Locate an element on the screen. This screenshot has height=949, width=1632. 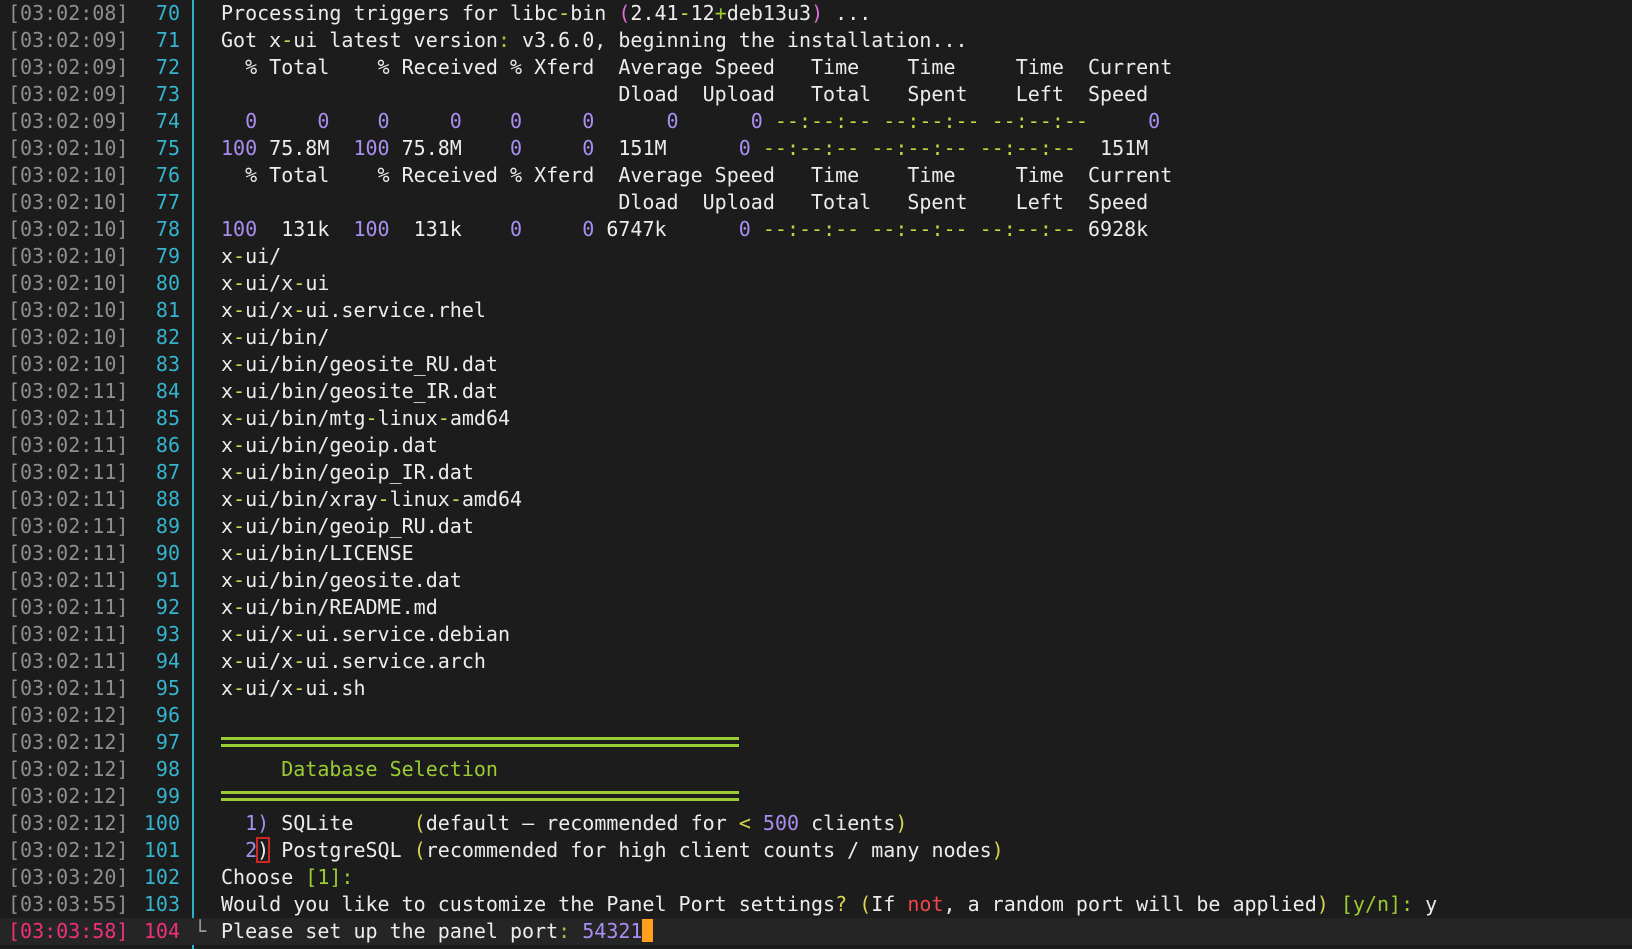
text-segment: + is located at coordinates (720, 13).